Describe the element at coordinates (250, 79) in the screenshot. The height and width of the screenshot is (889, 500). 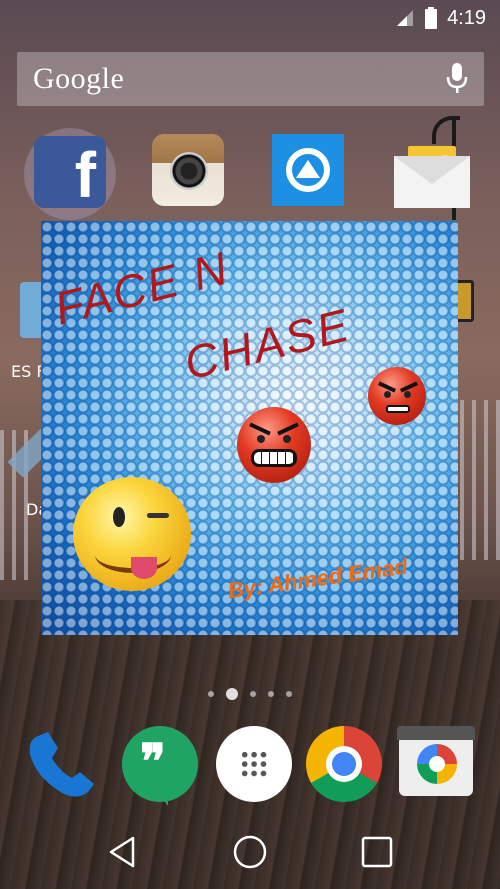
I see `google-search-bar: Google` at that location.